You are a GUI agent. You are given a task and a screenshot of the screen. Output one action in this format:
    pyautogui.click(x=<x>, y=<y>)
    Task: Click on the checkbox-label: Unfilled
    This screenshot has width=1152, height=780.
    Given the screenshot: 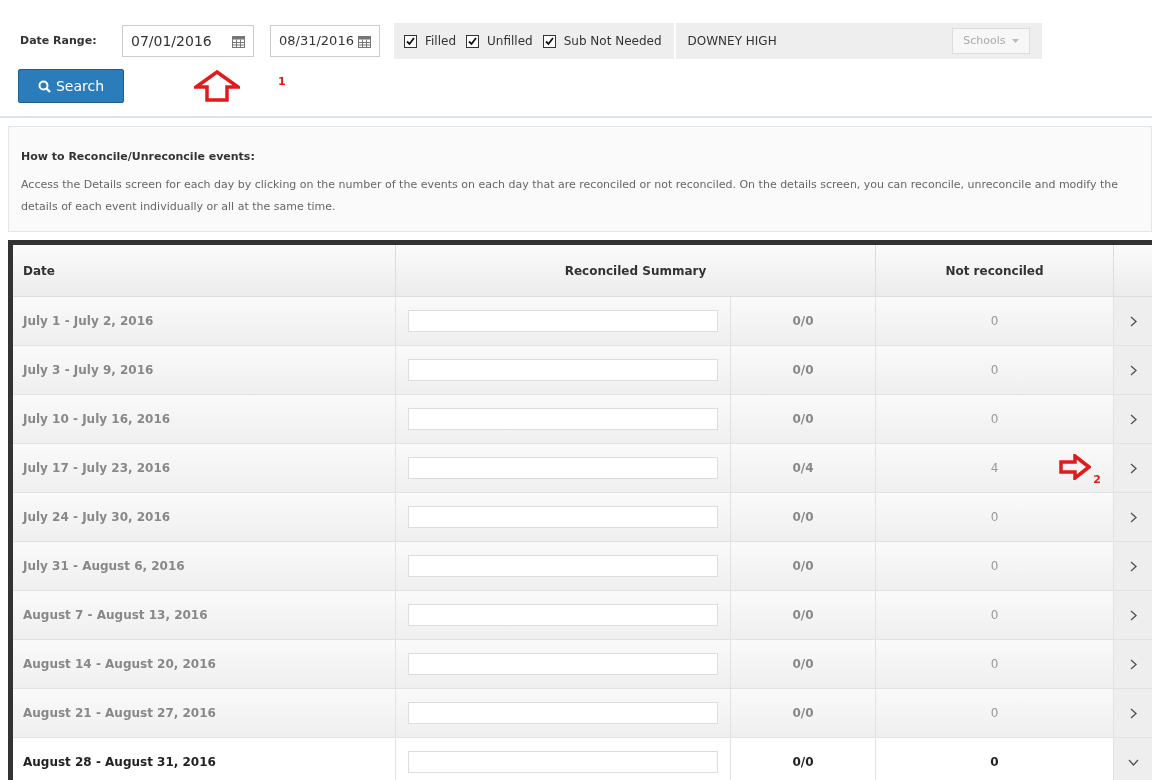 What is the action you would take?
    pyautogui.click(x=510, y=41)
    